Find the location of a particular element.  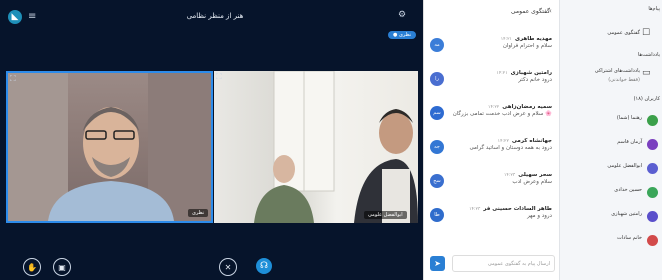

send-button: ➤ is located at coordinates (437, 263).